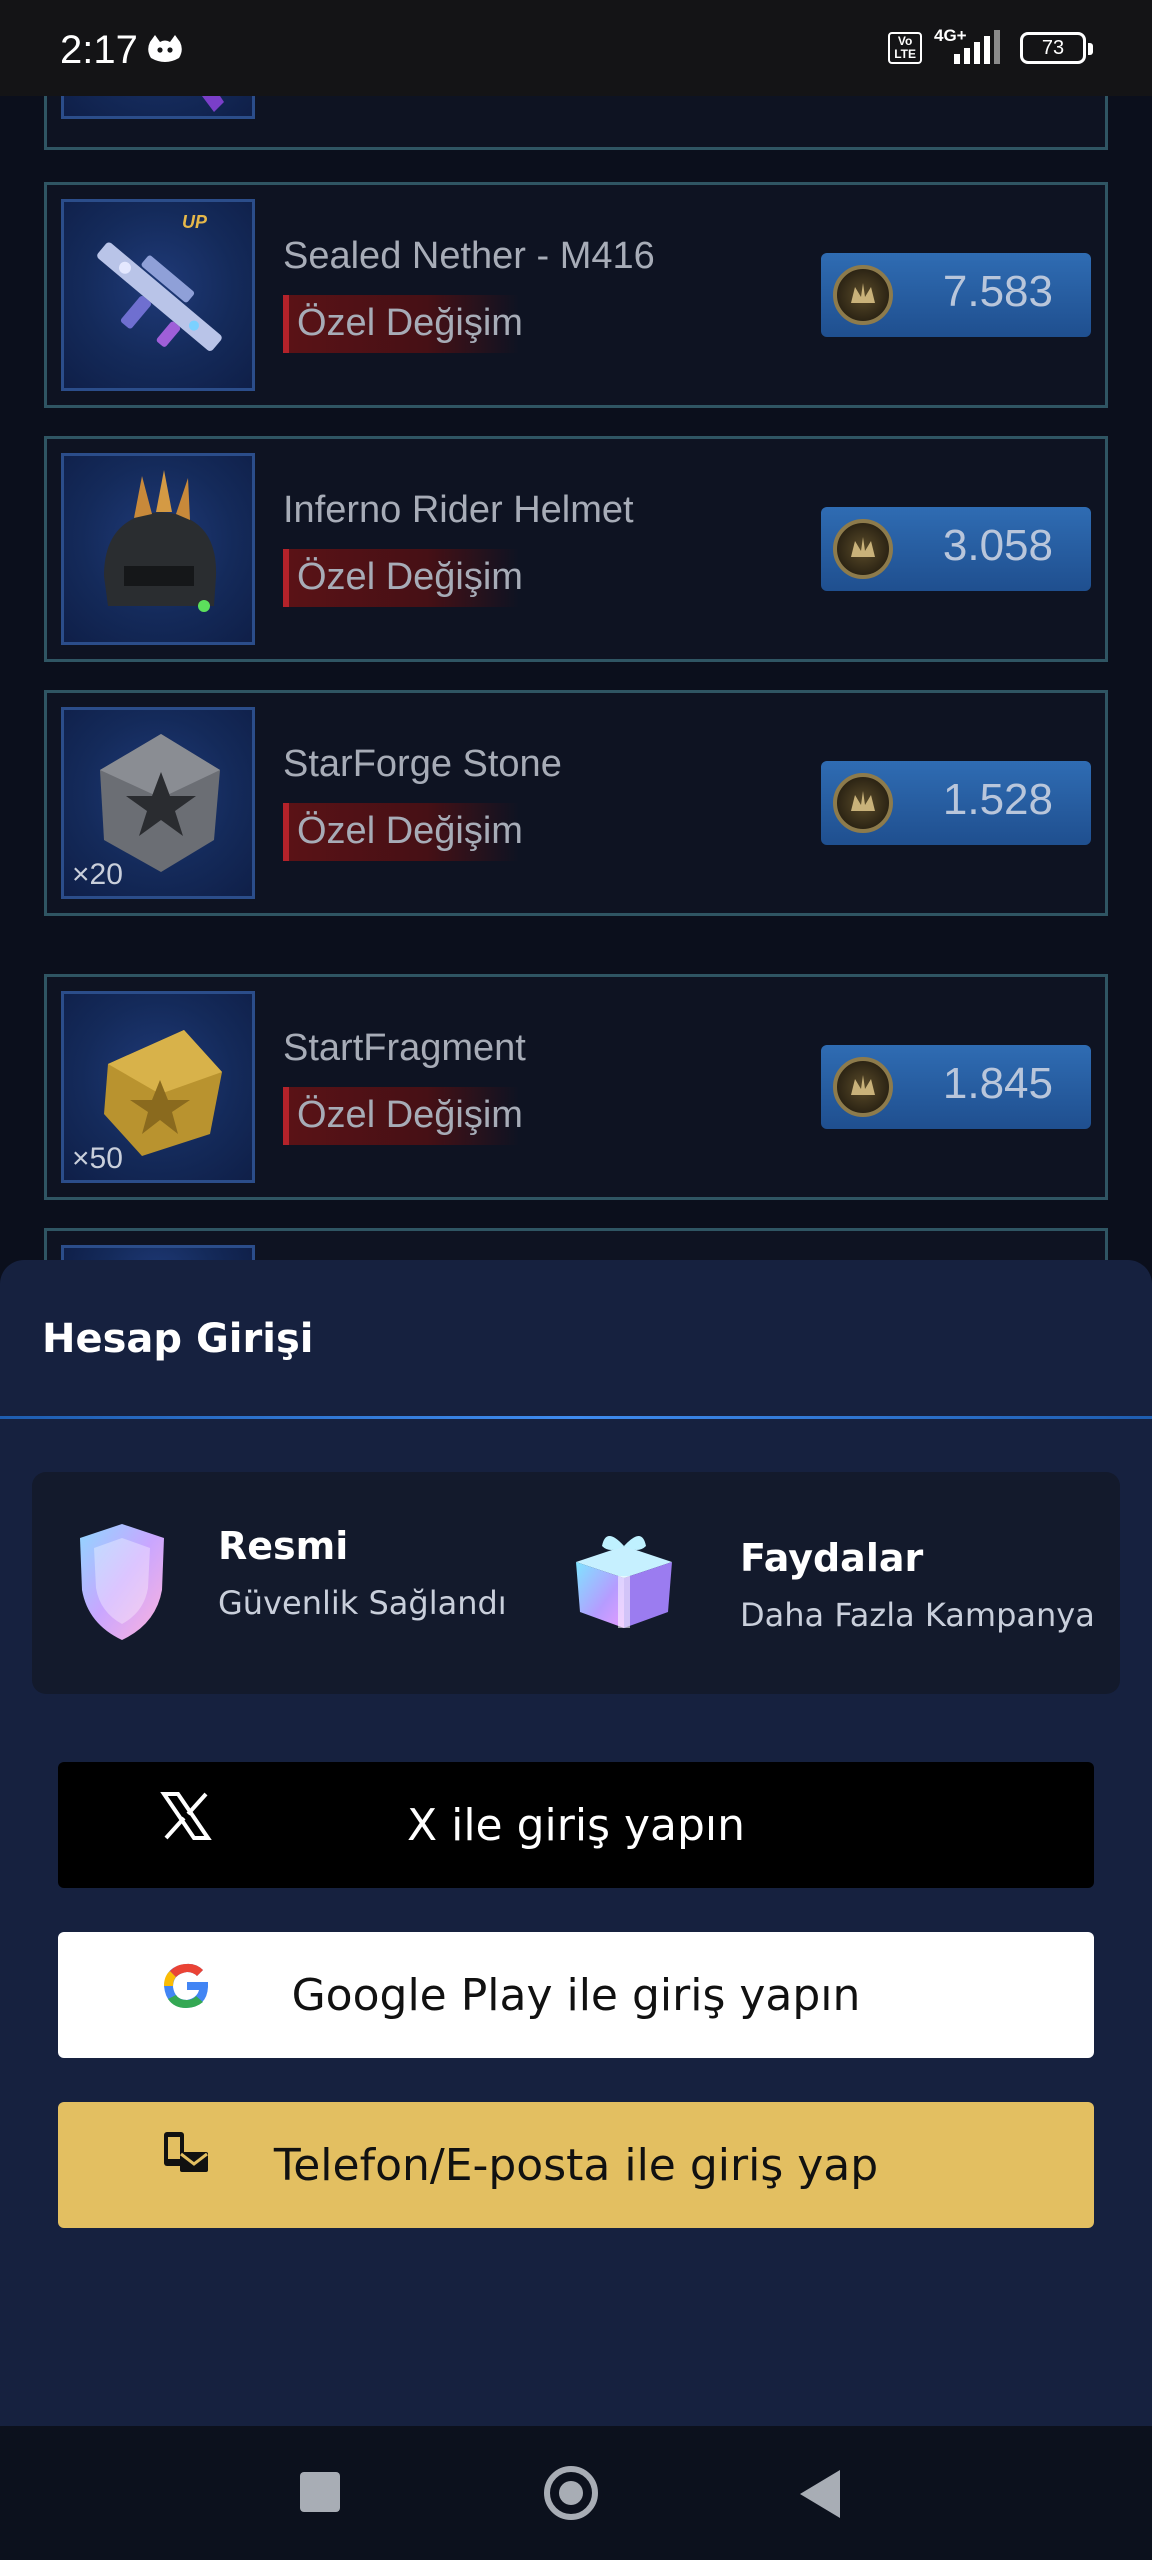 This screenshot has width=1152, height=2560. What do you see at coordinates (820, 2494) in the screenshot?
I see `back-icon` at bounding box center [820, 2494].